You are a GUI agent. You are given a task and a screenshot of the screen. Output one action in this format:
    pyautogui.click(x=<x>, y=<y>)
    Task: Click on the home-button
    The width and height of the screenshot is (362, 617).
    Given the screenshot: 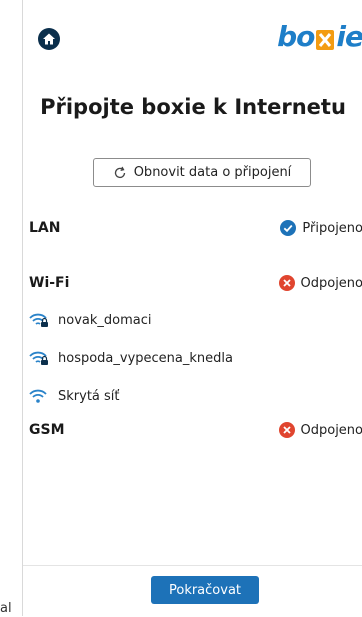 What is the action you would take?
    pyautogui.click(x=49, y=39)
    